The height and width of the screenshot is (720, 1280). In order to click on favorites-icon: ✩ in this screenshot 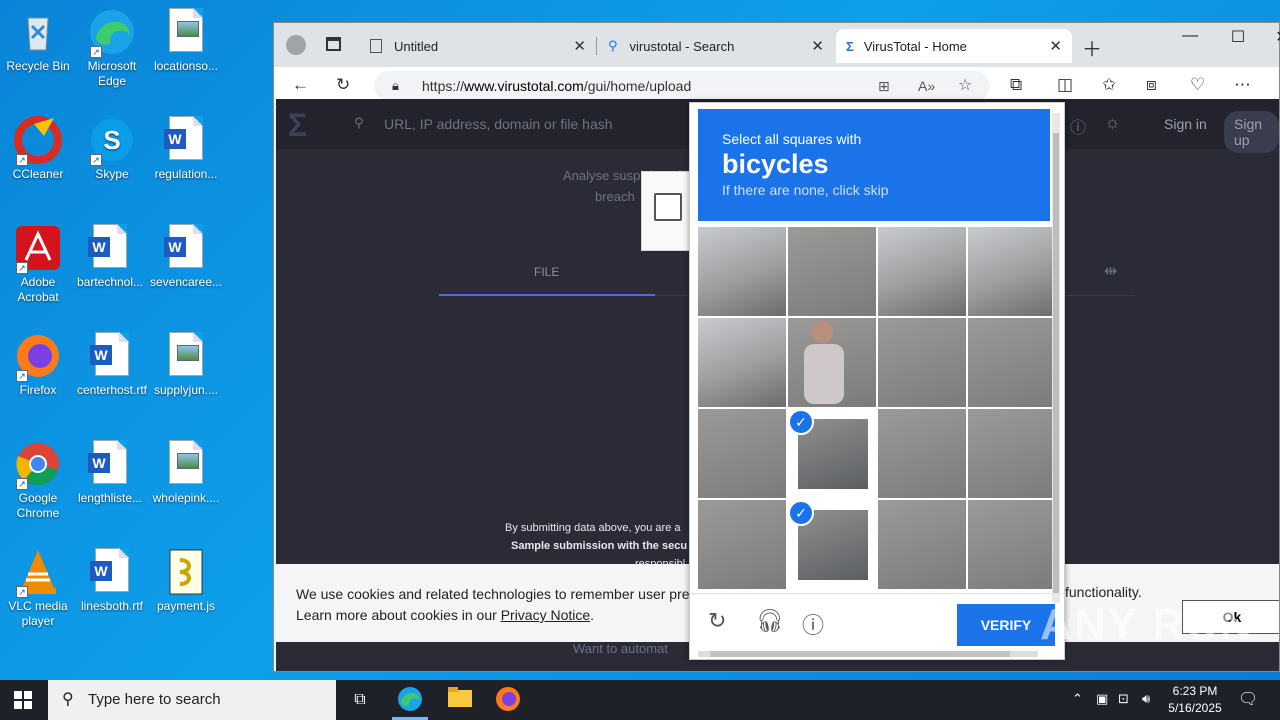, I will do `click(1109, 85)`.